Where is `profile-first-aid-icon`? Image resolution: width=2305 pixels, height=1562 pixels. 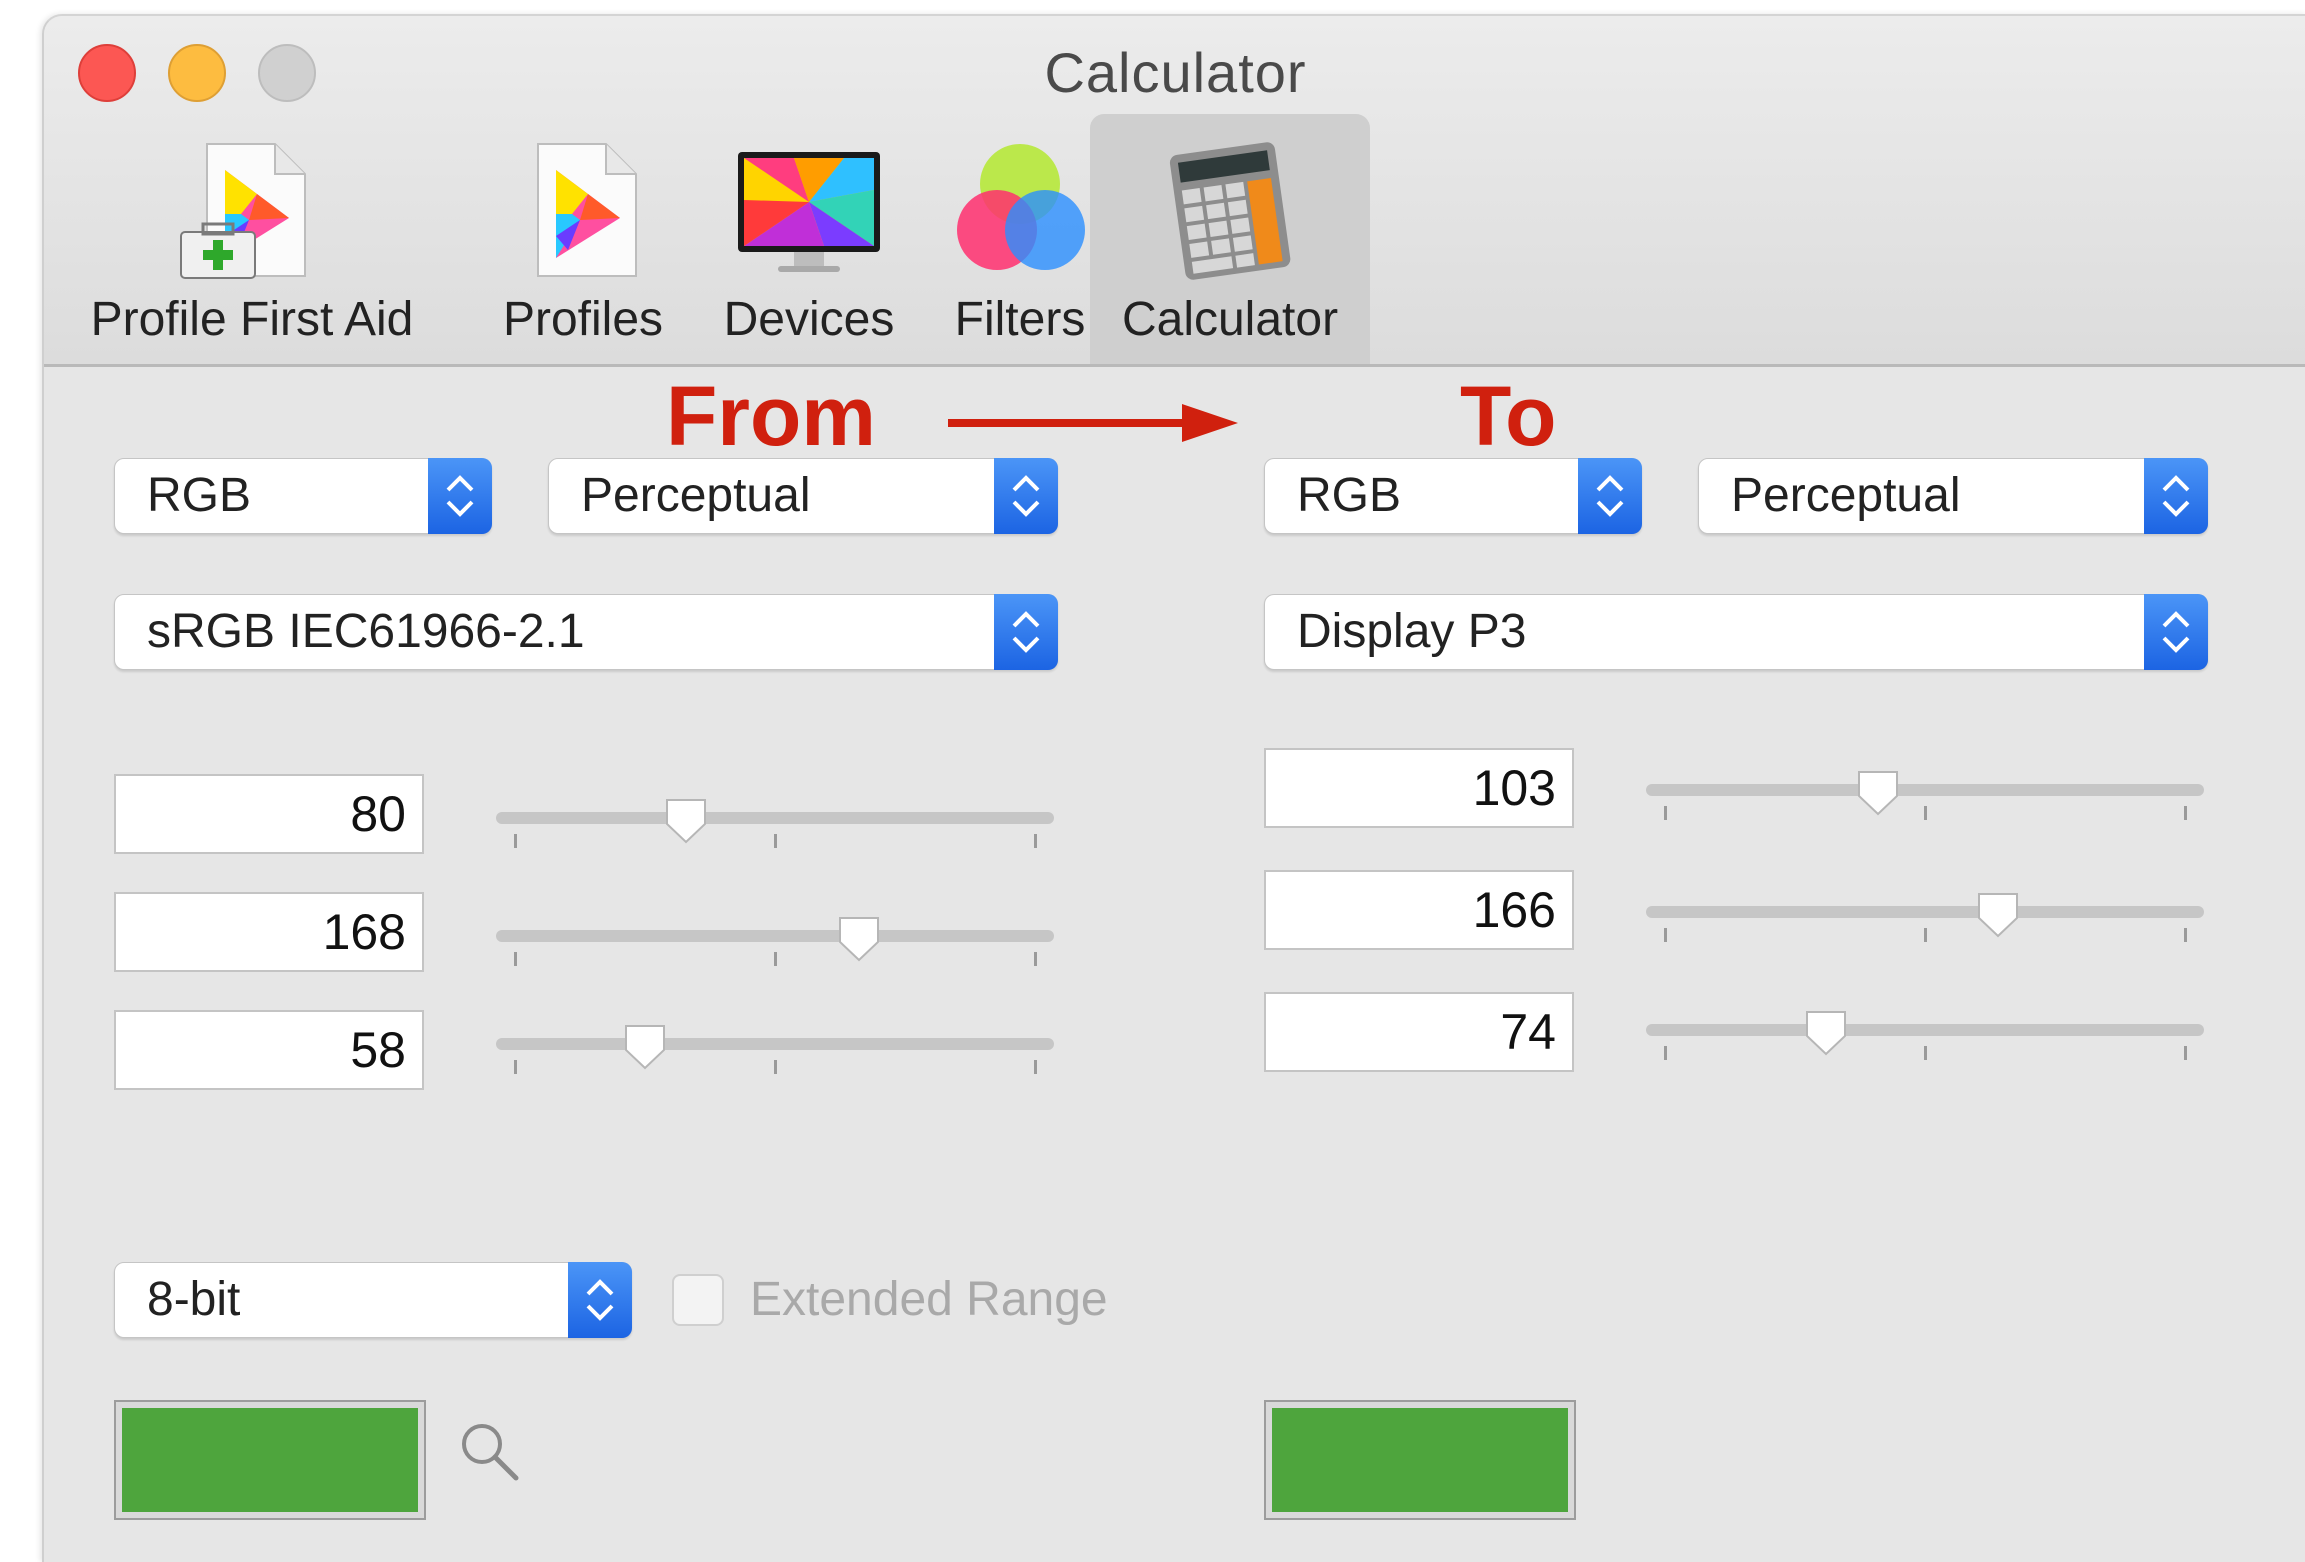
profile-first-aid-icon is located at coordinates (243, 211).